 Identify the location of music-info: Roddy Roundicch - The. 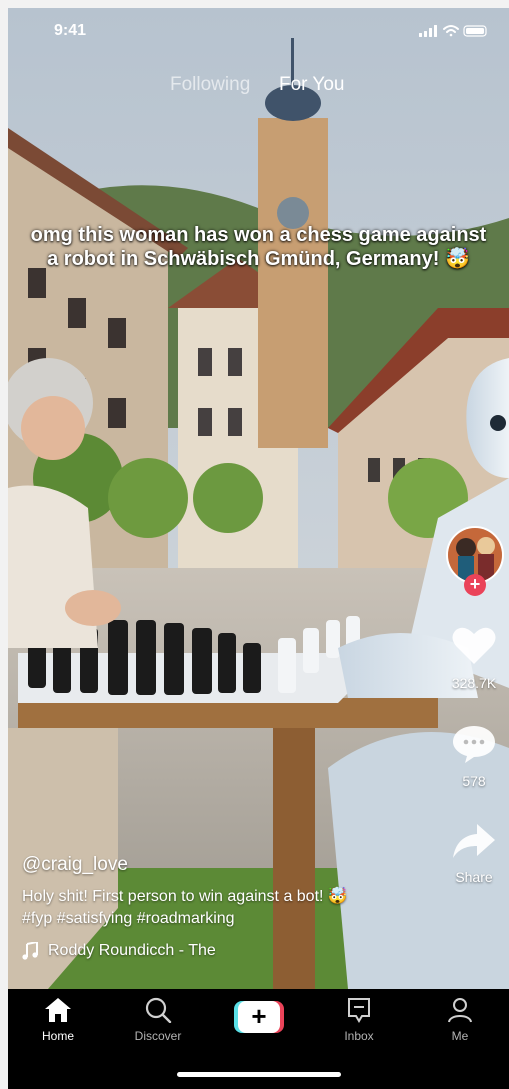
(227, 951).